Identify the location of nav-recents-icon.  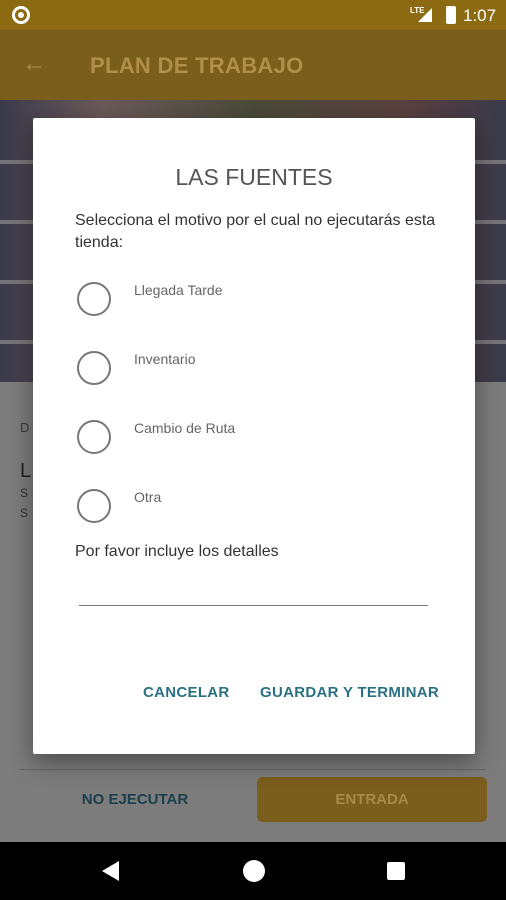
(396, 871).